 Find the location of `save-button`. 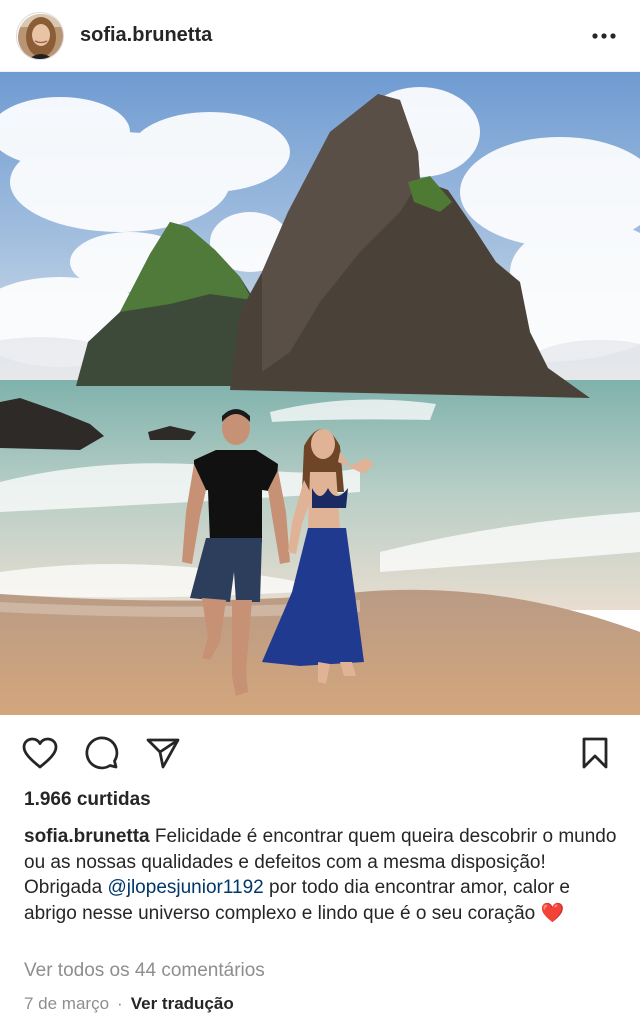

save-button is located at coordinates (595, 753).